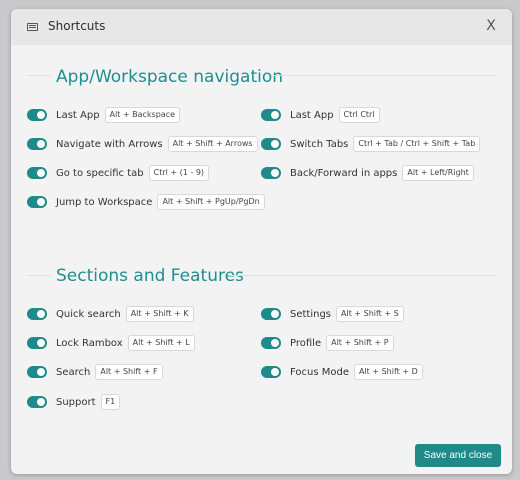  I want to click on close-icon: X, so click(491, 26).